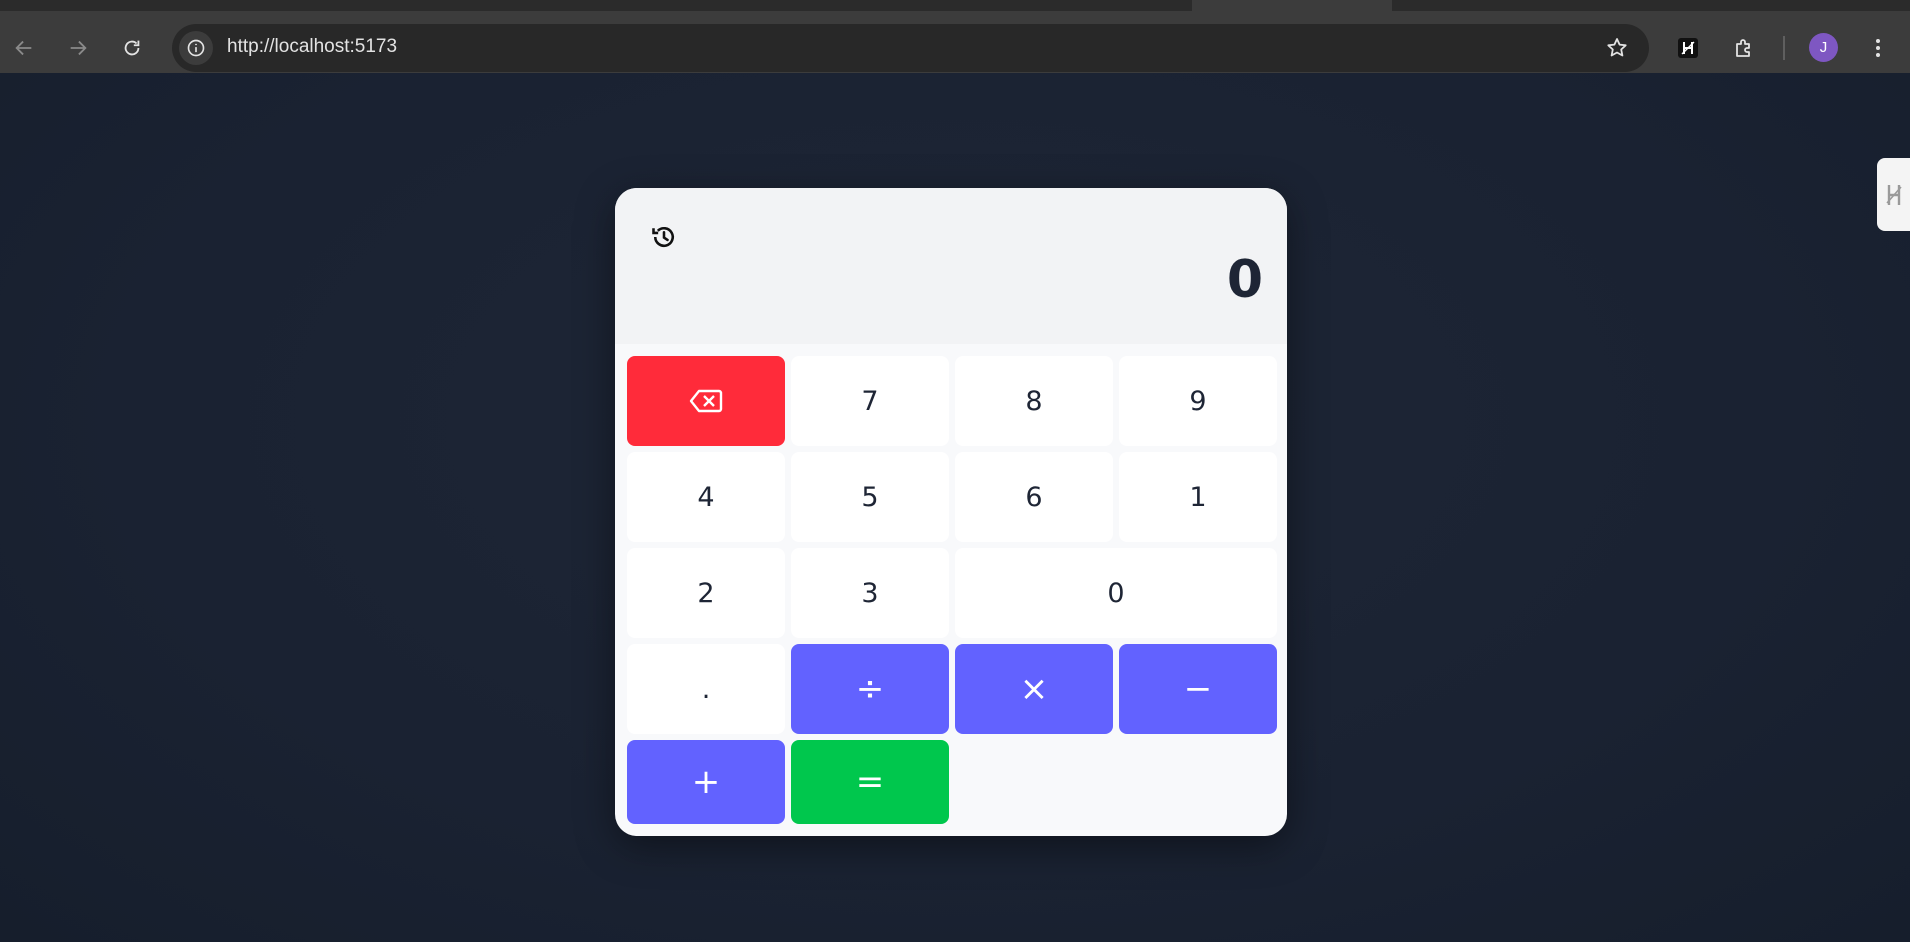 The height and width of the screenshot is (942, 1910). What do you see at coordinates (1116, 593) in the screenshot?
I see `key-0: 0` at bounding box center [1116, 593].